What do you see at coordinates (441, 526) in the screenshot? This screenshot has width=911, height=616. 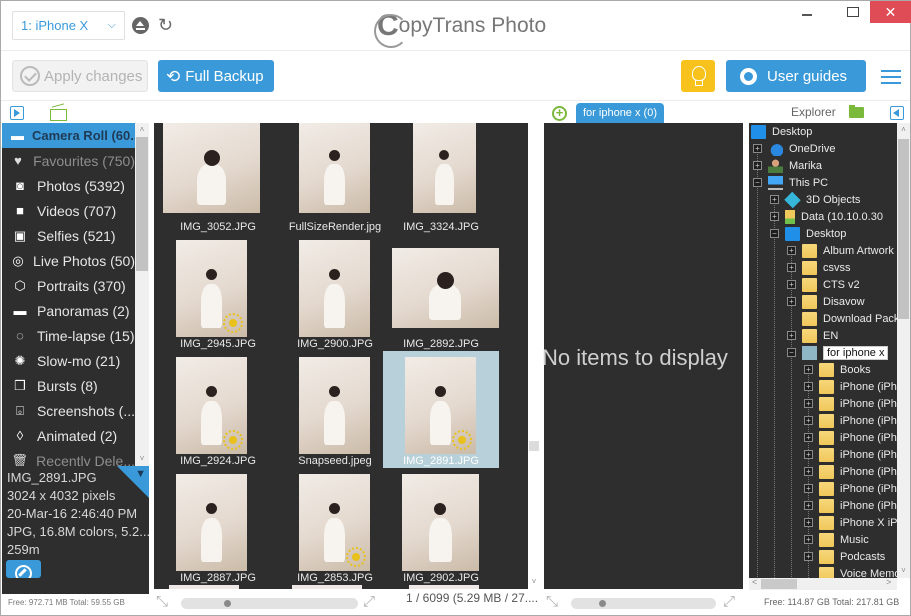 I see `photo-tile: IMG_2902.JPG` at bounding box center [441, 526].